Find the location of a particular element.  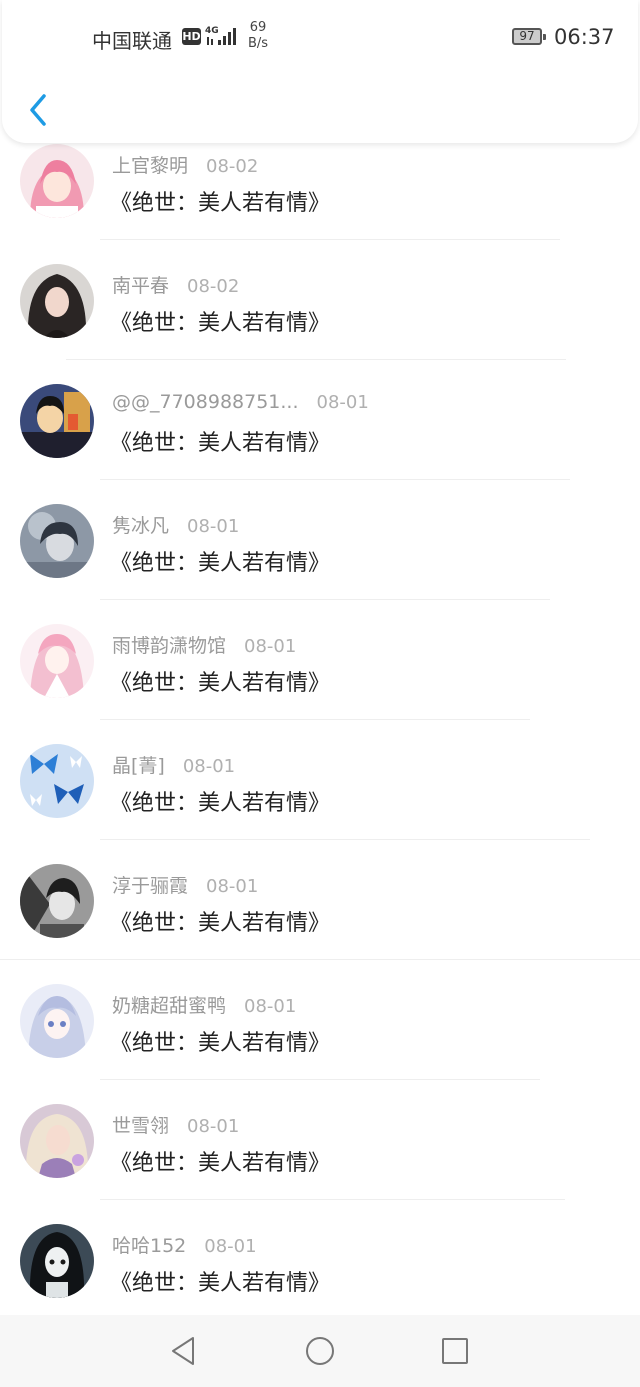

nav-back-button is located at coordinates (183, 1351).